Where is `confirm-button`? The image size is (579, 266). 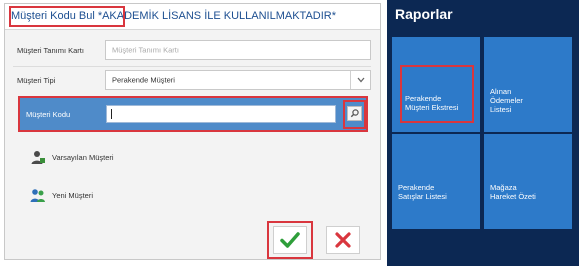 confirm-button is located at coordinates (290, 240).